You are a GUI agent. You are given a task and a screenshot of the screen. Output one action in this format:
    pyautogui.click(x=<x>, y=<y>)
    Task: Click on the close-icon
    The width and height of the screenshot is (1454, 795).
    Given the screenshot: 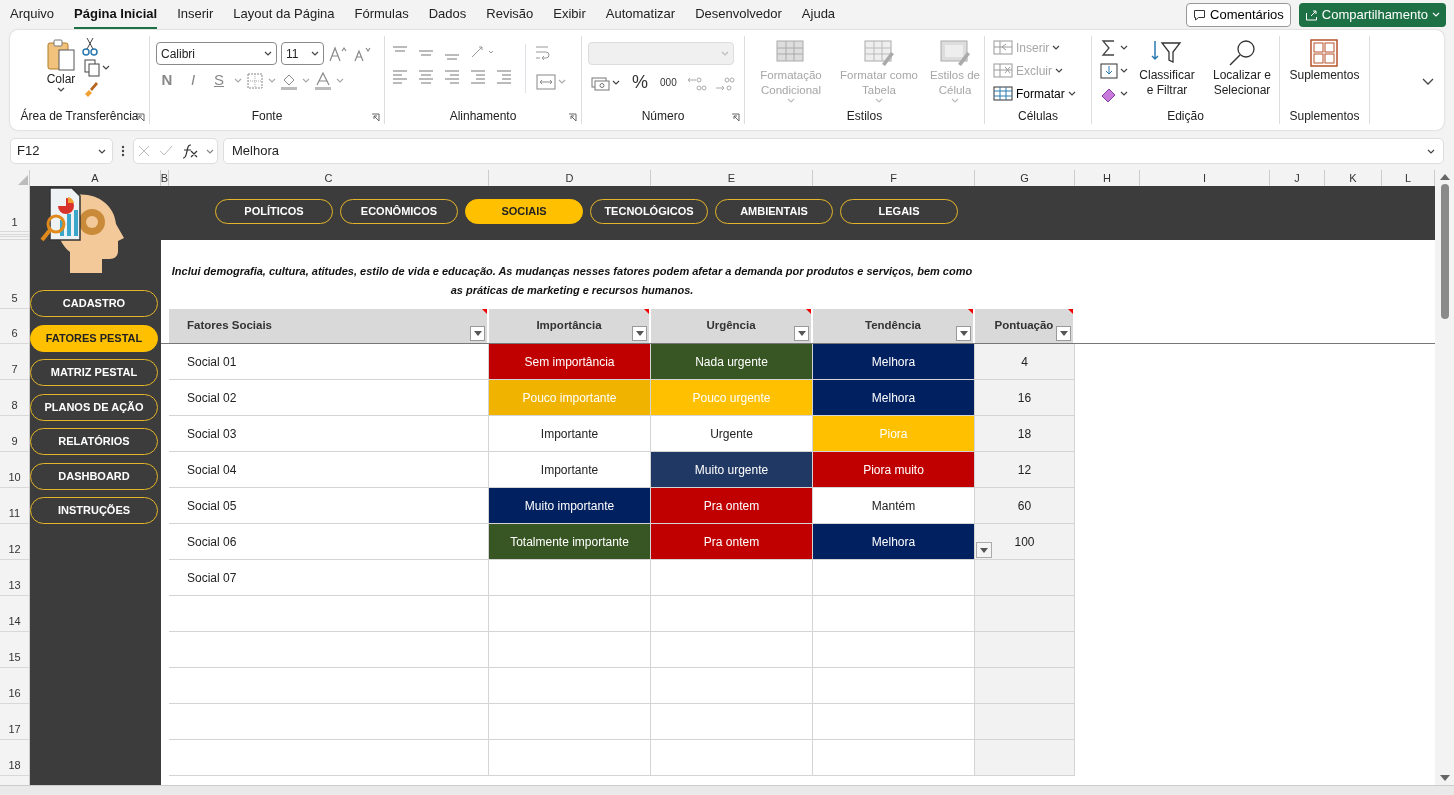 What is the action you would take?
    pyautogui.click(x=144, y=151)
    